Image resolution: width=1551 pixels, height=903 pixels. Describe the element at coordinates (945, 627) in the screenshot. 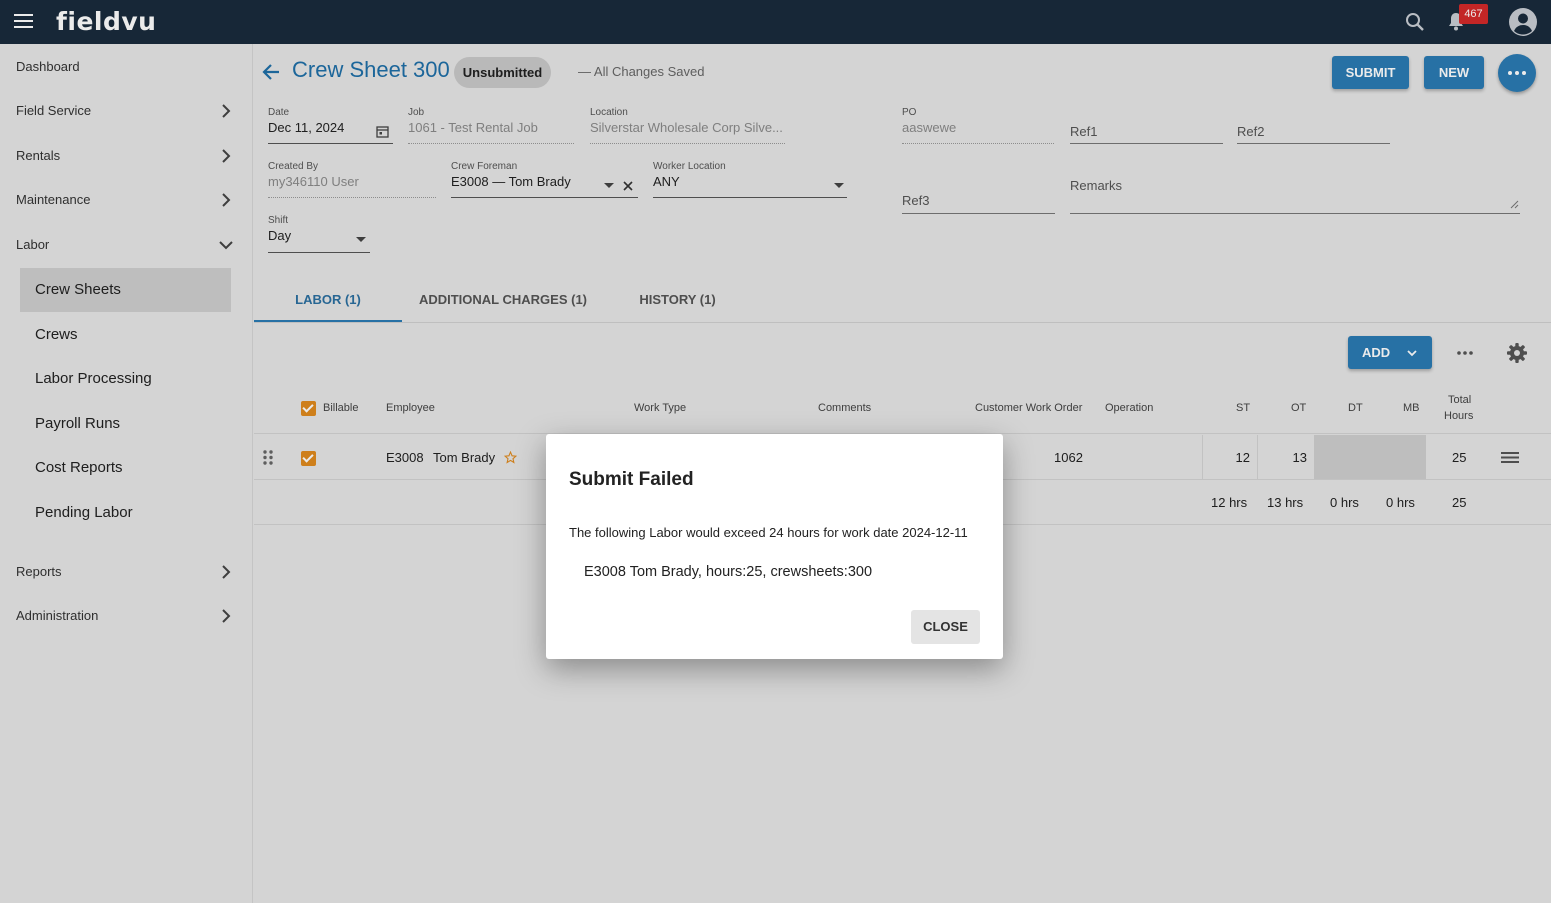

I see `close-button: CLOSE` at that location.